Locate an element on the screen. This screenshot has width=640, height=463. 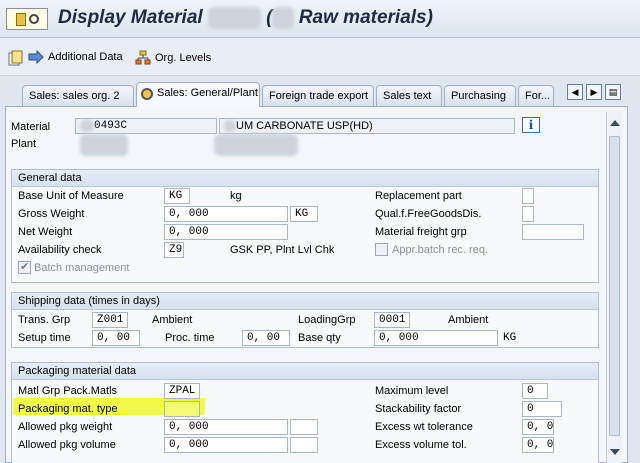
material-number-field: xx0493C is located at coordinates (146, 126).